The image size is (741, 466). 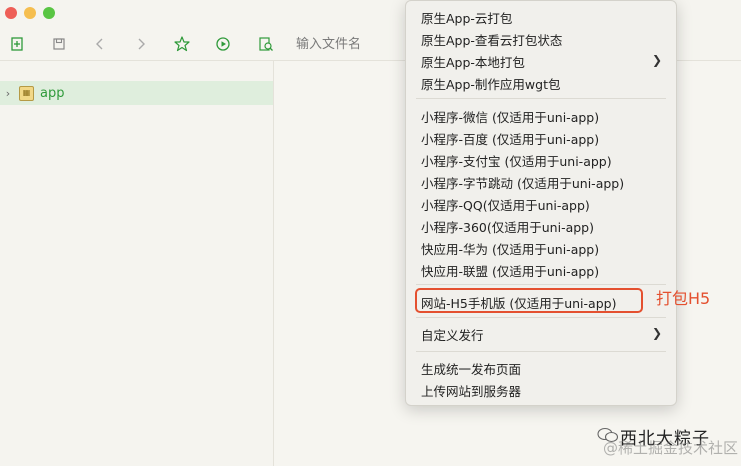 What do you see at coordinates (17, 44) in the screenshot?
I see `new-file-icon` at bounding box center [17, 44].